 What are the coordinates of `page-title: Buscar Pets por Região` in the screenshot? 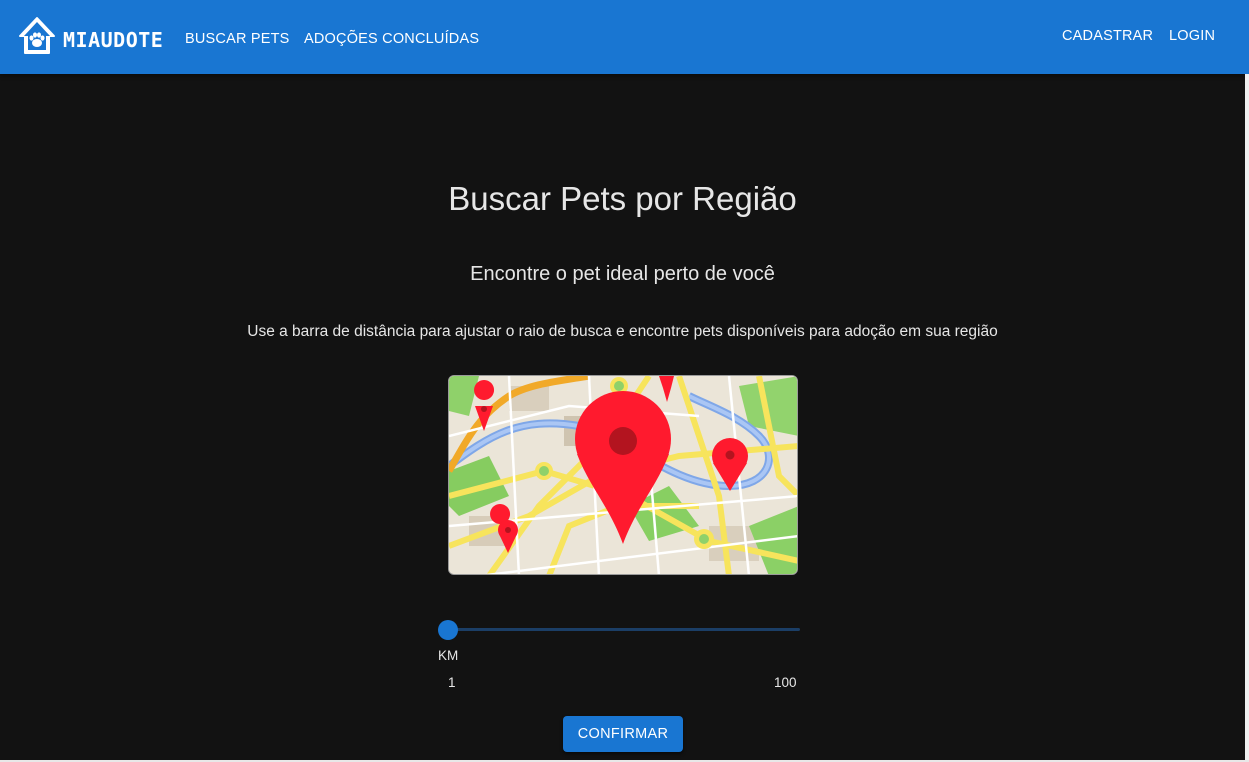 It's located at (622, 198).